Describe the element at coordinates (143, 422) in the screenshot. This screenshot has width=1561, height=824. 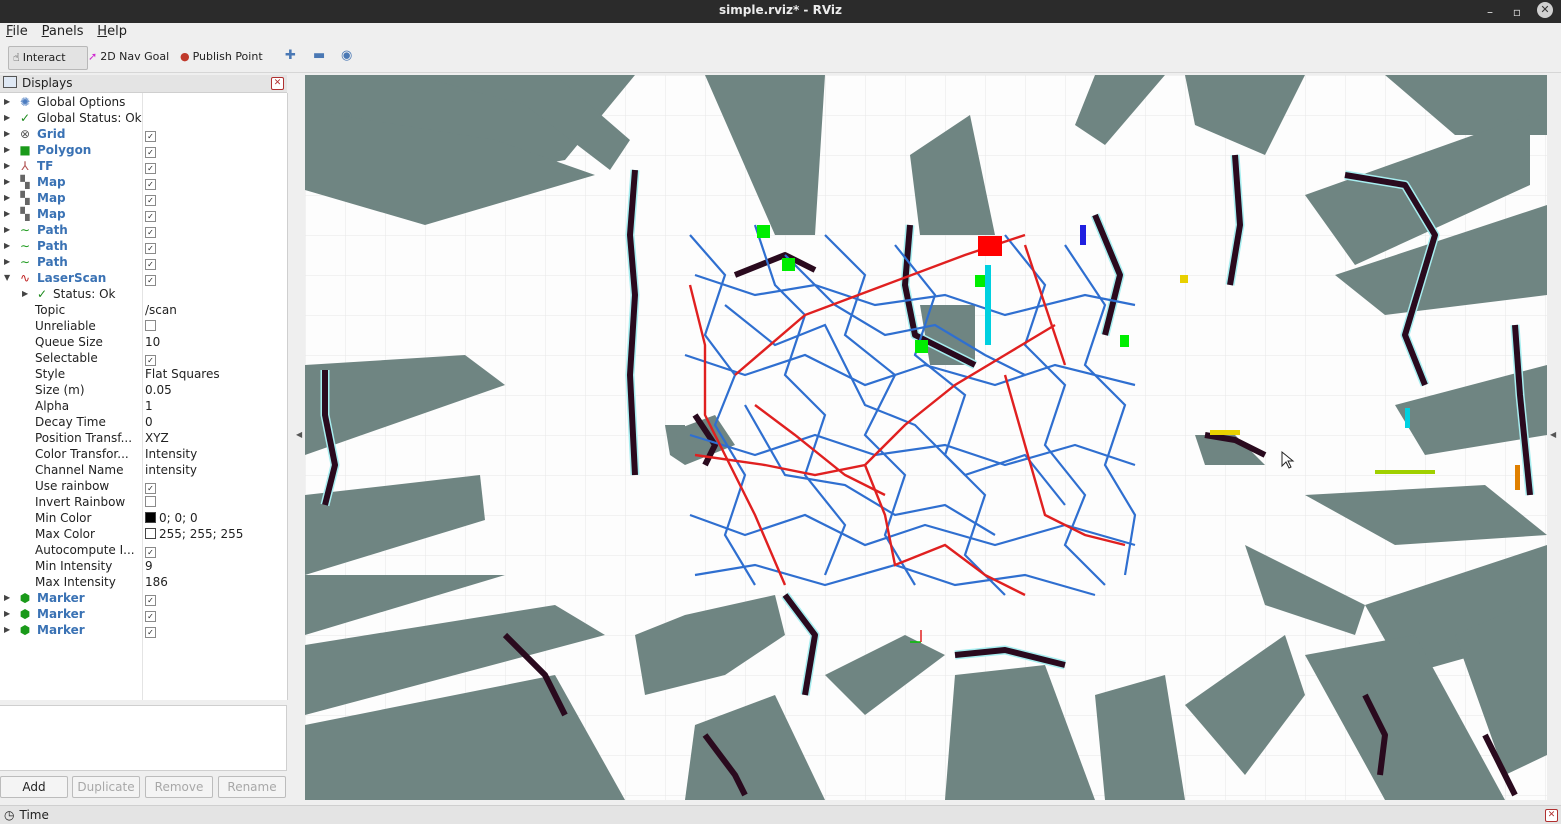
I see `prop-decay-time: Decay Time 0` at that location.